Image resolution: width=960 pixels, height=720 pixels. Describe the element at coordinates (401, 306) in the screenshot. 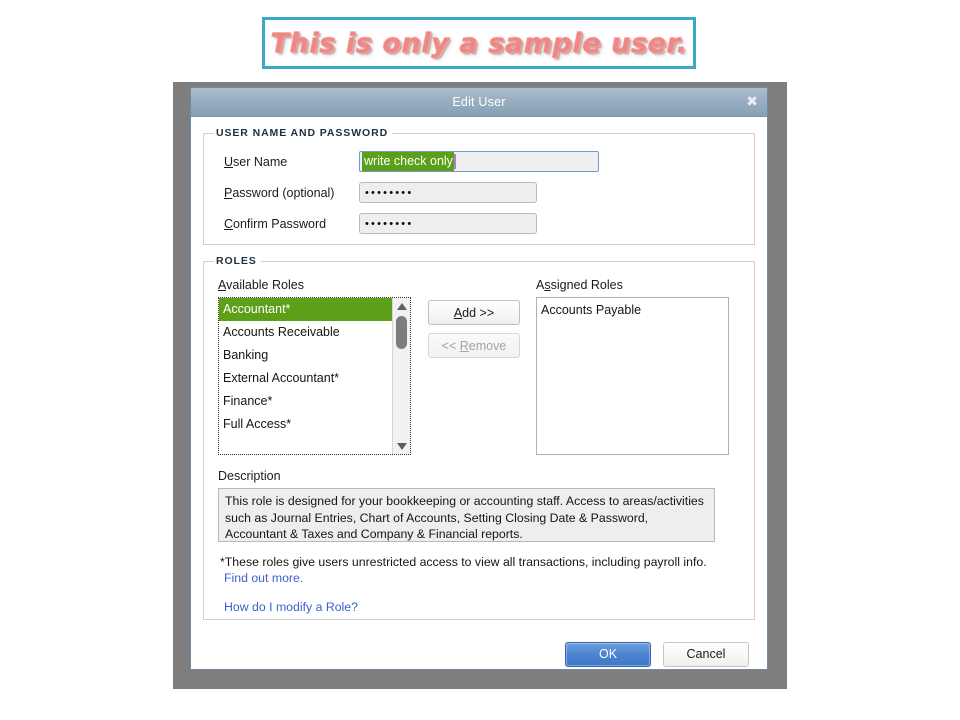

I see `scroll-up-arrow-icon` at that location.